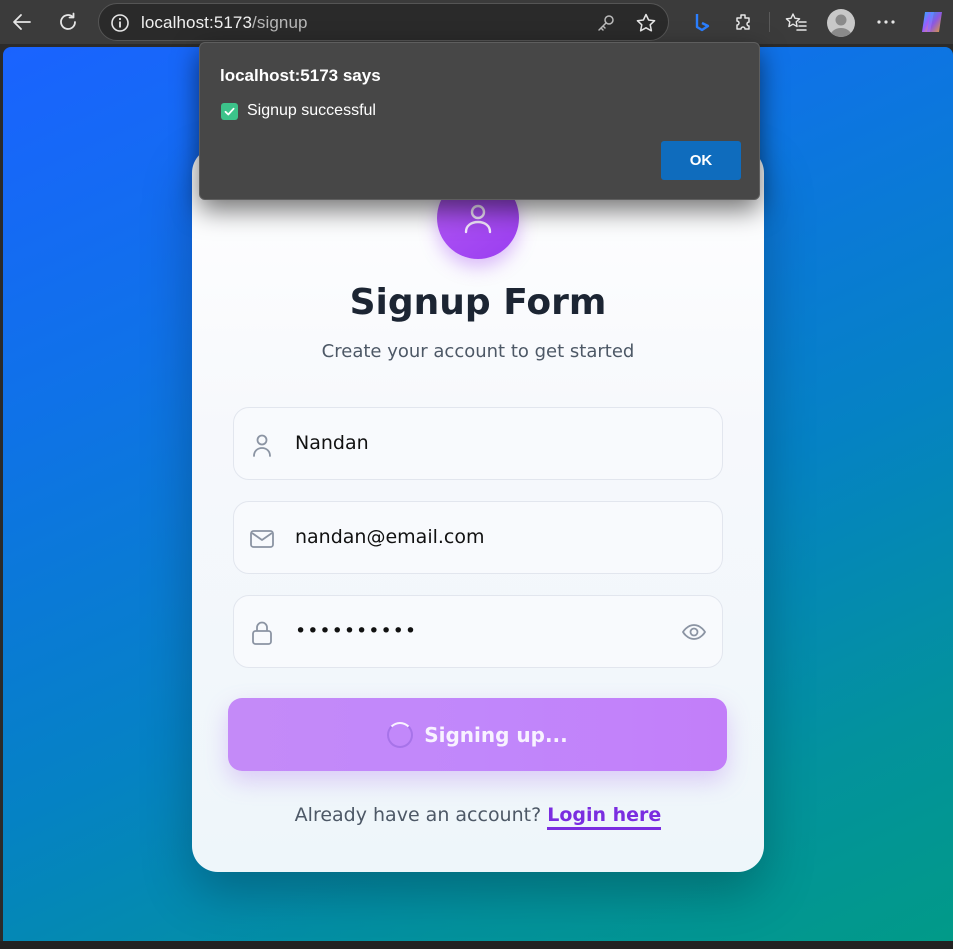 This screenshot has width=953, height=949. I want to click on url-host: localhost:5173, so click(197, 22).